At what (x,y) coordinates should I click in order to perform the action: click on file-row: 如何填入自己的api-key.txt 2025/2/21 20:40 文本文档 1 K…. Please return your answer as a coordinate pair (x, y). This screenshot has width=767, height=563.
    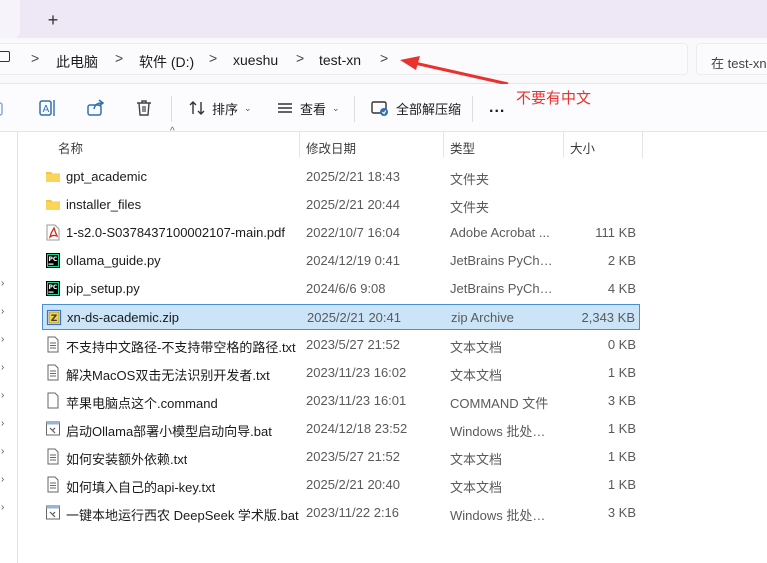
    Looking at the image, I should click on (341, 485).